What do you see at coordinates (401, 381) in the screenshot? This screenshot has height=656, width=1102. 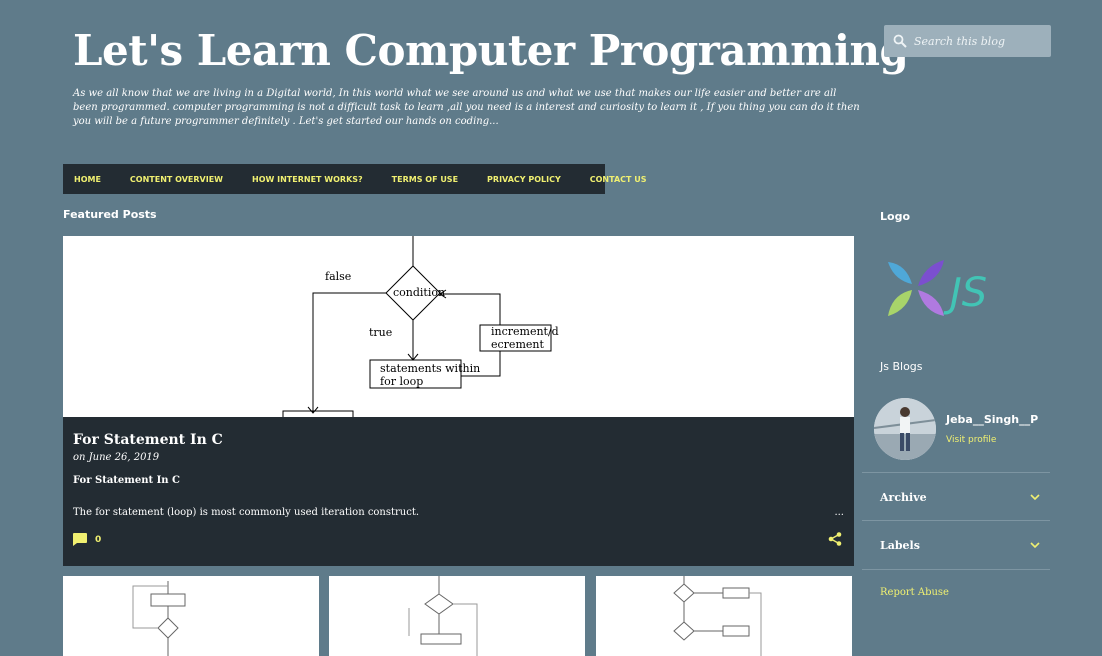 I see `diagram-stmt-line2: for loop` at bounding box center [401, 381].